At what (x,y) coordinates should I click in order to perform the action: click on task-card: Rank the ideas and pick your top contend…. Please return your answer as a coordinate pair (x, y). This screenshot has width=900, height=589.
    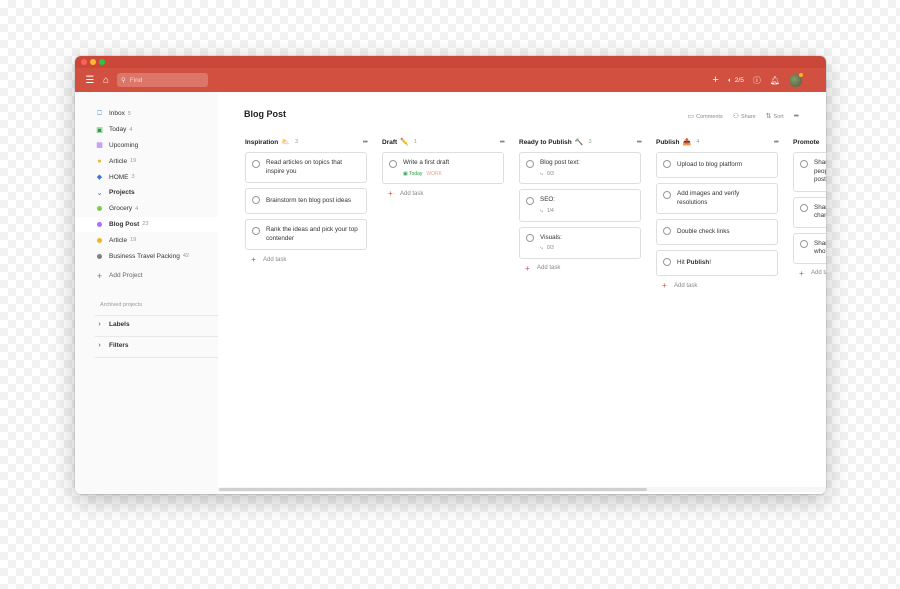
    Looking at the image, I should click on (306, 234).